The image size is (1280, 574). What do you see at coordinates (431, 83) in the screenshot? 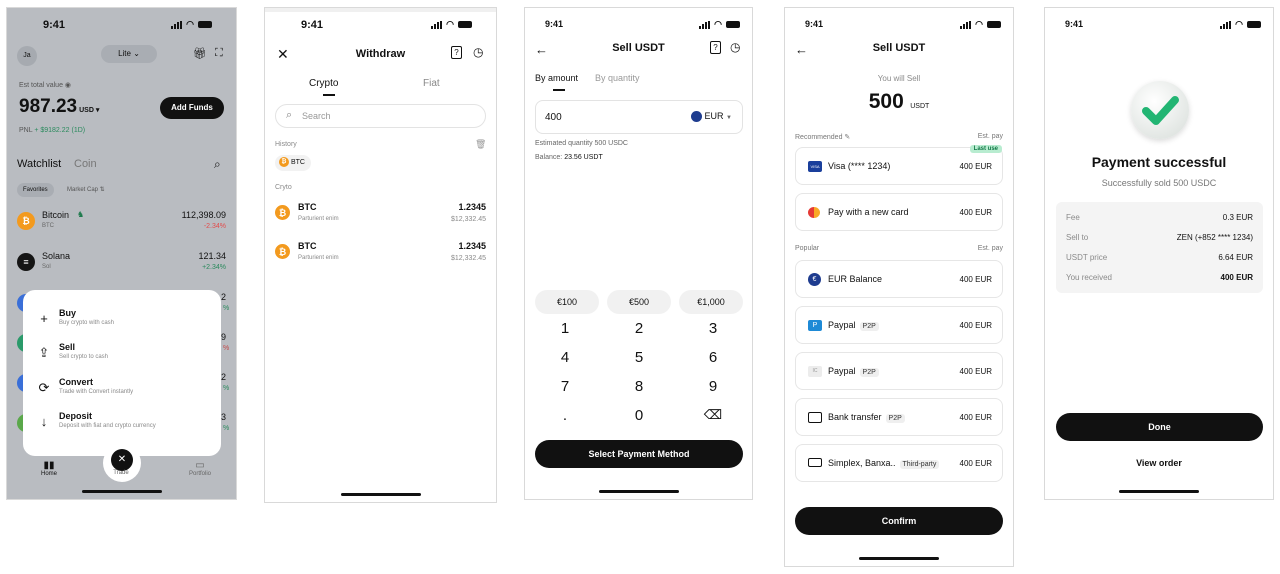
I see `tab-fiat: Fiat` at bounding box center [431, 83].